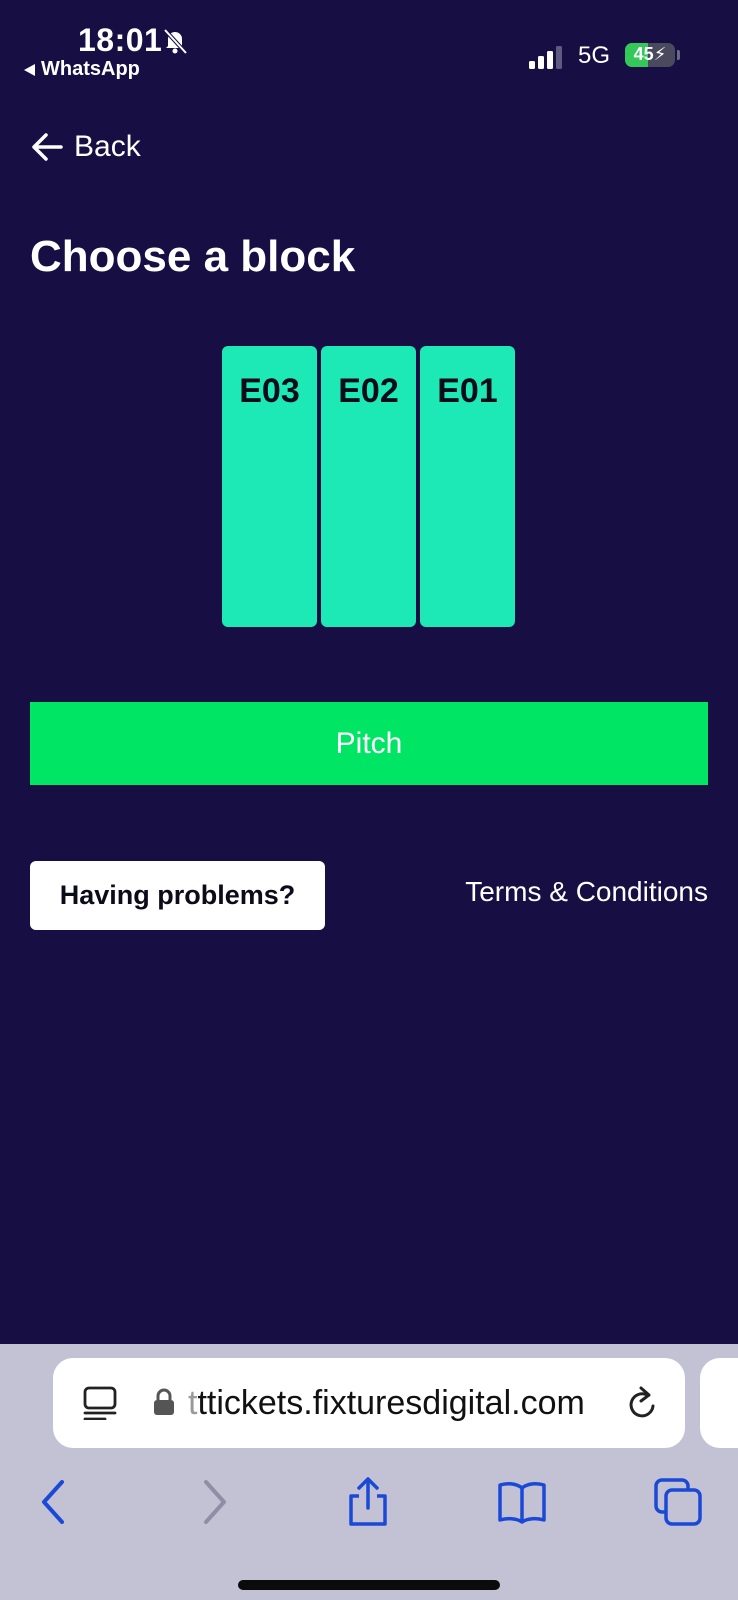  What do you see at coordinates (90, 69) in the screenshot?
I see `back-app-label: WhatsApp` at bounding box center [90, 69].